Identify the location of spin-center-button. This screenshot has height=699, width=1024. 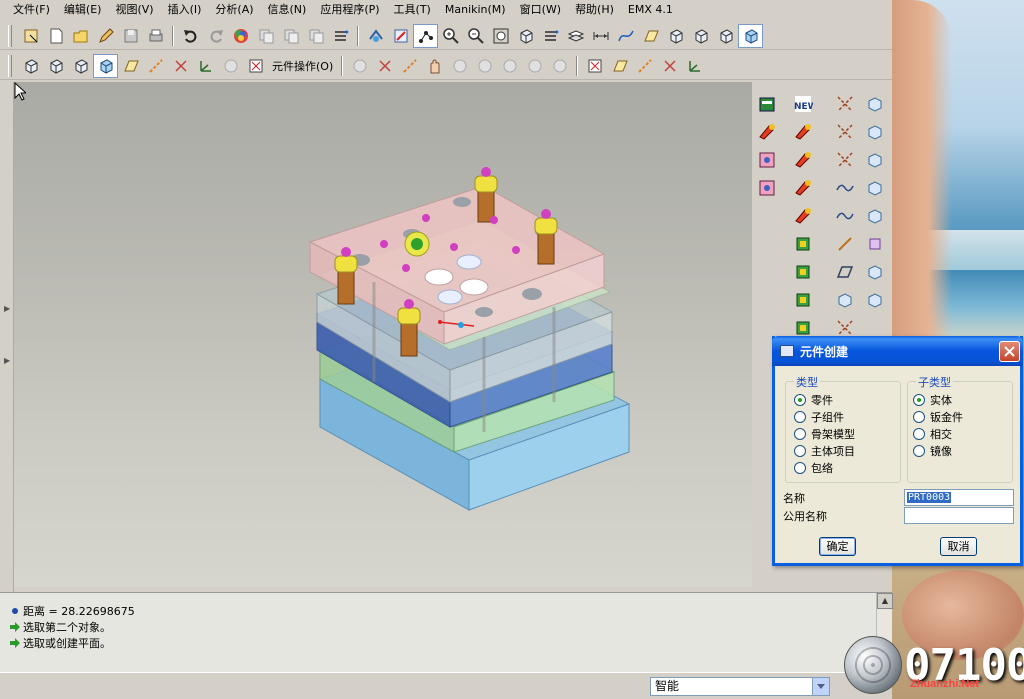
(525, 36).